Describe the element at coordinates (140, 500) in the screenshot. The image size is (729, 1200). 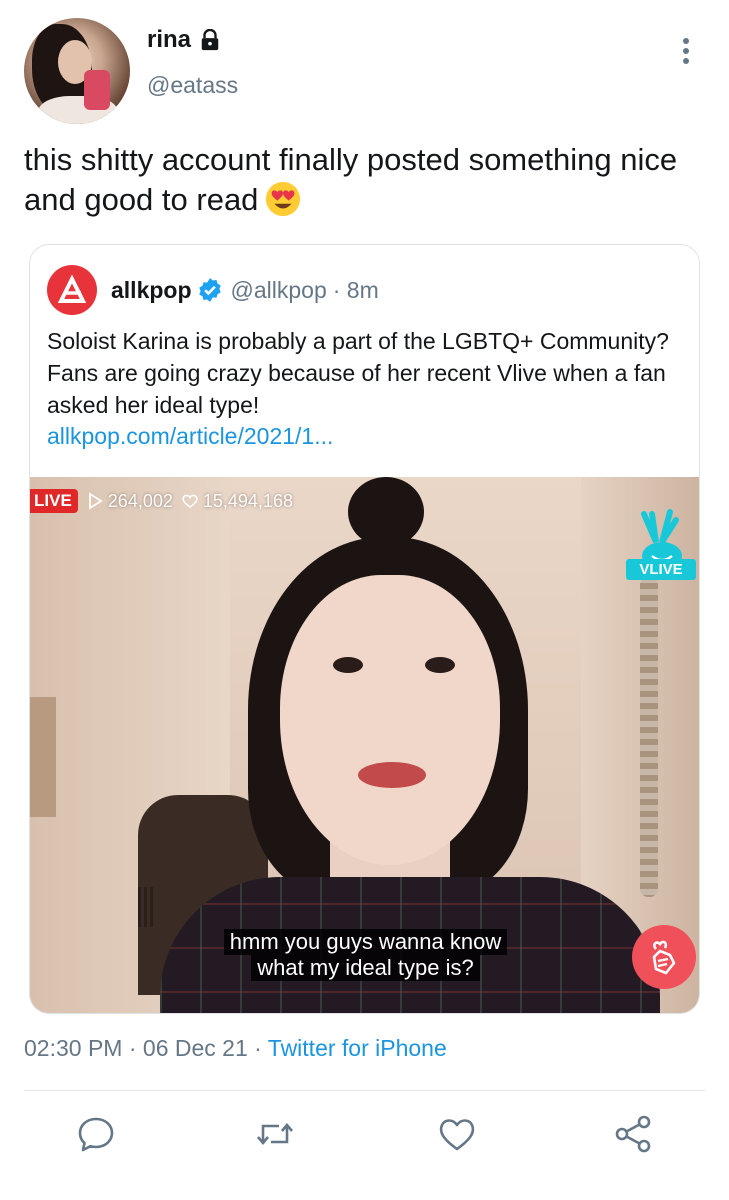
I see `view-count-value: 264,002` at that location.